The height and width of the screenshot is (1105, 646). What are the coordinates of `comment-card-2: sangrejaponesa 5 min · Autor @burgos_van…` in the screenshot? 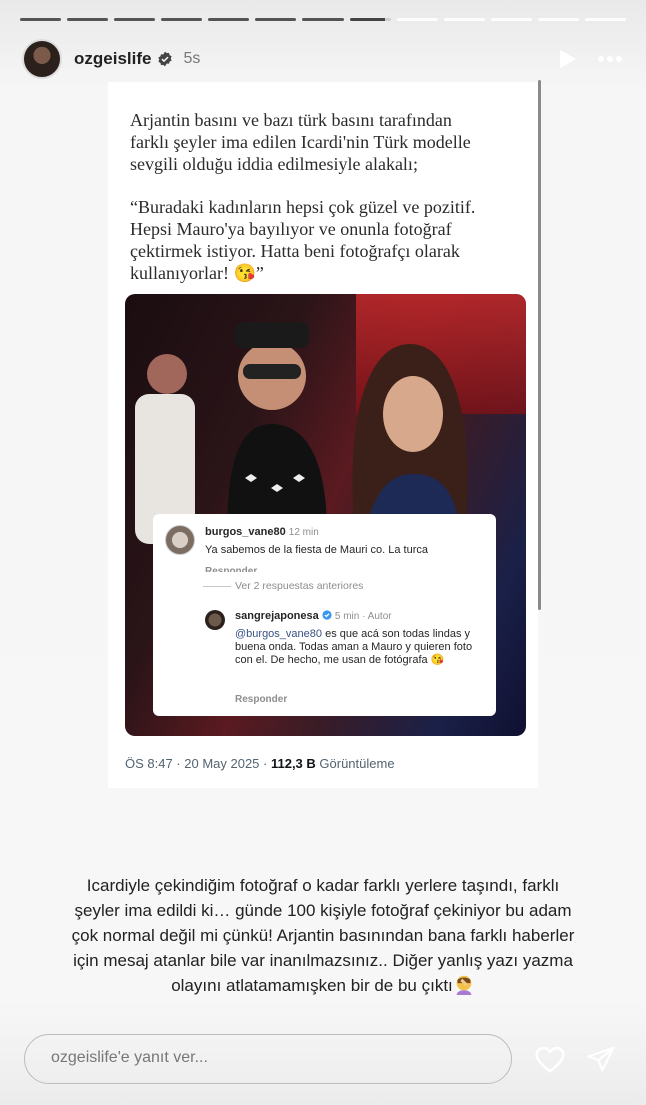 It's located at (324, 657).